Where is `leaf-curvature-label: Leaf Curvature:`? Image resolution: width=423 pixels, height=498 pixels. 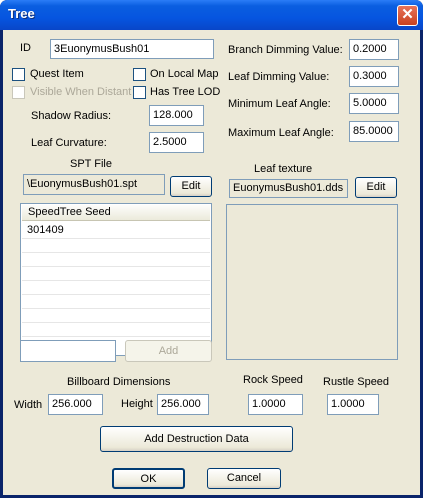 leaf-curvature-label: Leaf Curvature: is located at coordinates (69, 143).